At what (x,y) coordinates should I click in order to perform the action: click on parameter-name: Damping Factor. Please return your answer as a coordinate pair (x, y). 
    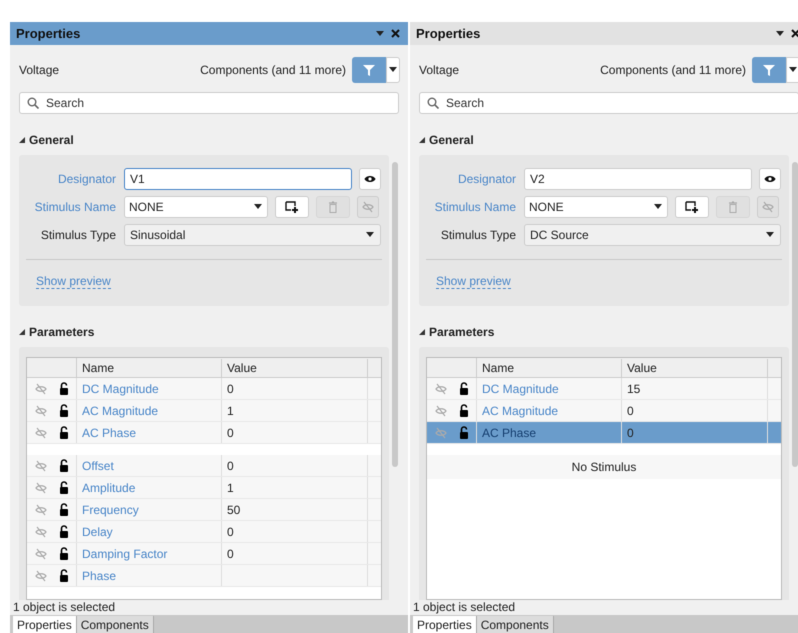
    Looking at the image, I should click on (149, 553).